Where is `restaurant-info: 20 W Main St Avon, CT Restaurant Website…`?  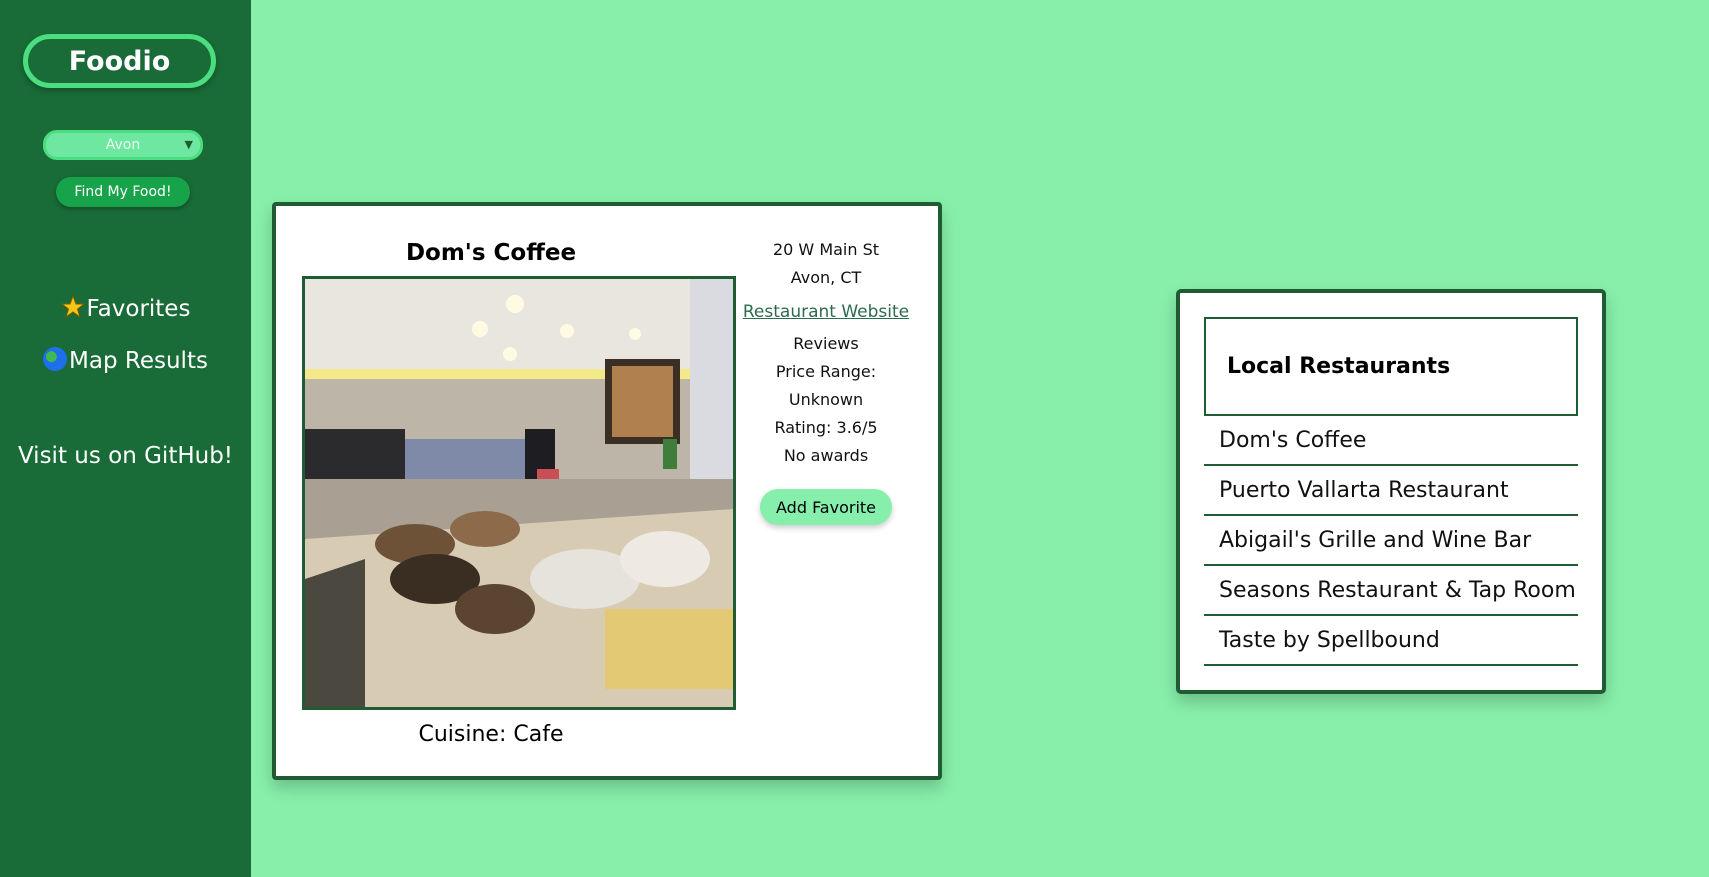 restaurant-info: 20 W Main St Avon, CT Restaurant Website… is located at coordinates (826, 353).